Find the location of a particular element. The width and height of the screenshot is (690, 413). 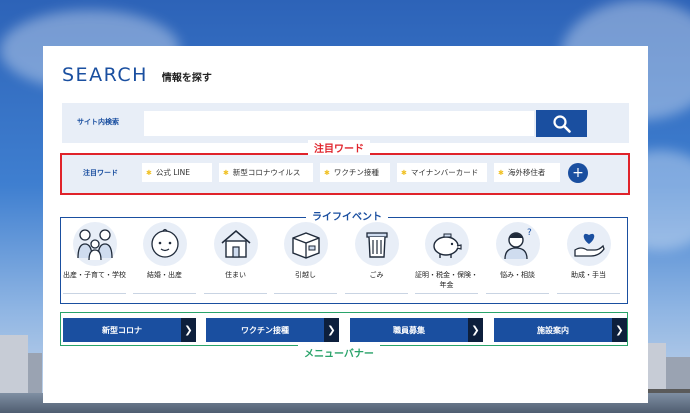

page-title: SEARCH 情報を探す is located at coordinates (137, 75).